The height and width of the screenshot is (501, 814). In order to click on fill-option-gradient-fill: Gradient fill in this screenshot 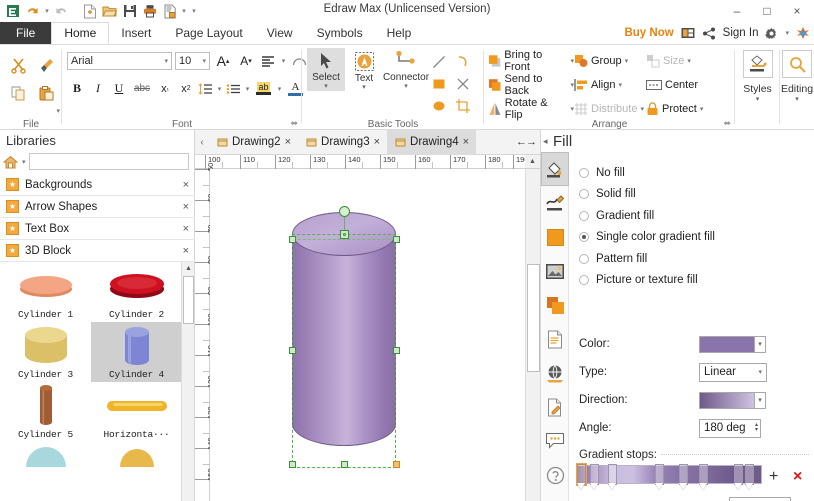, I will do `click(647, 216)`.